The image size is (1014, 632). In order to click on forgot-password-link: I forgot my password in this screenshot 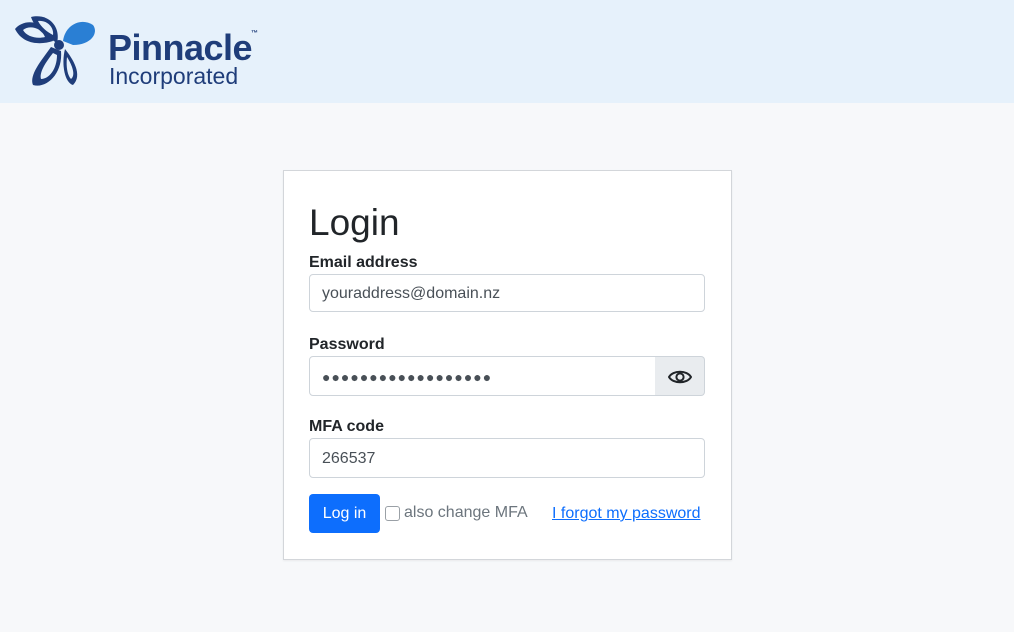, I will do `click(626, 514)`.